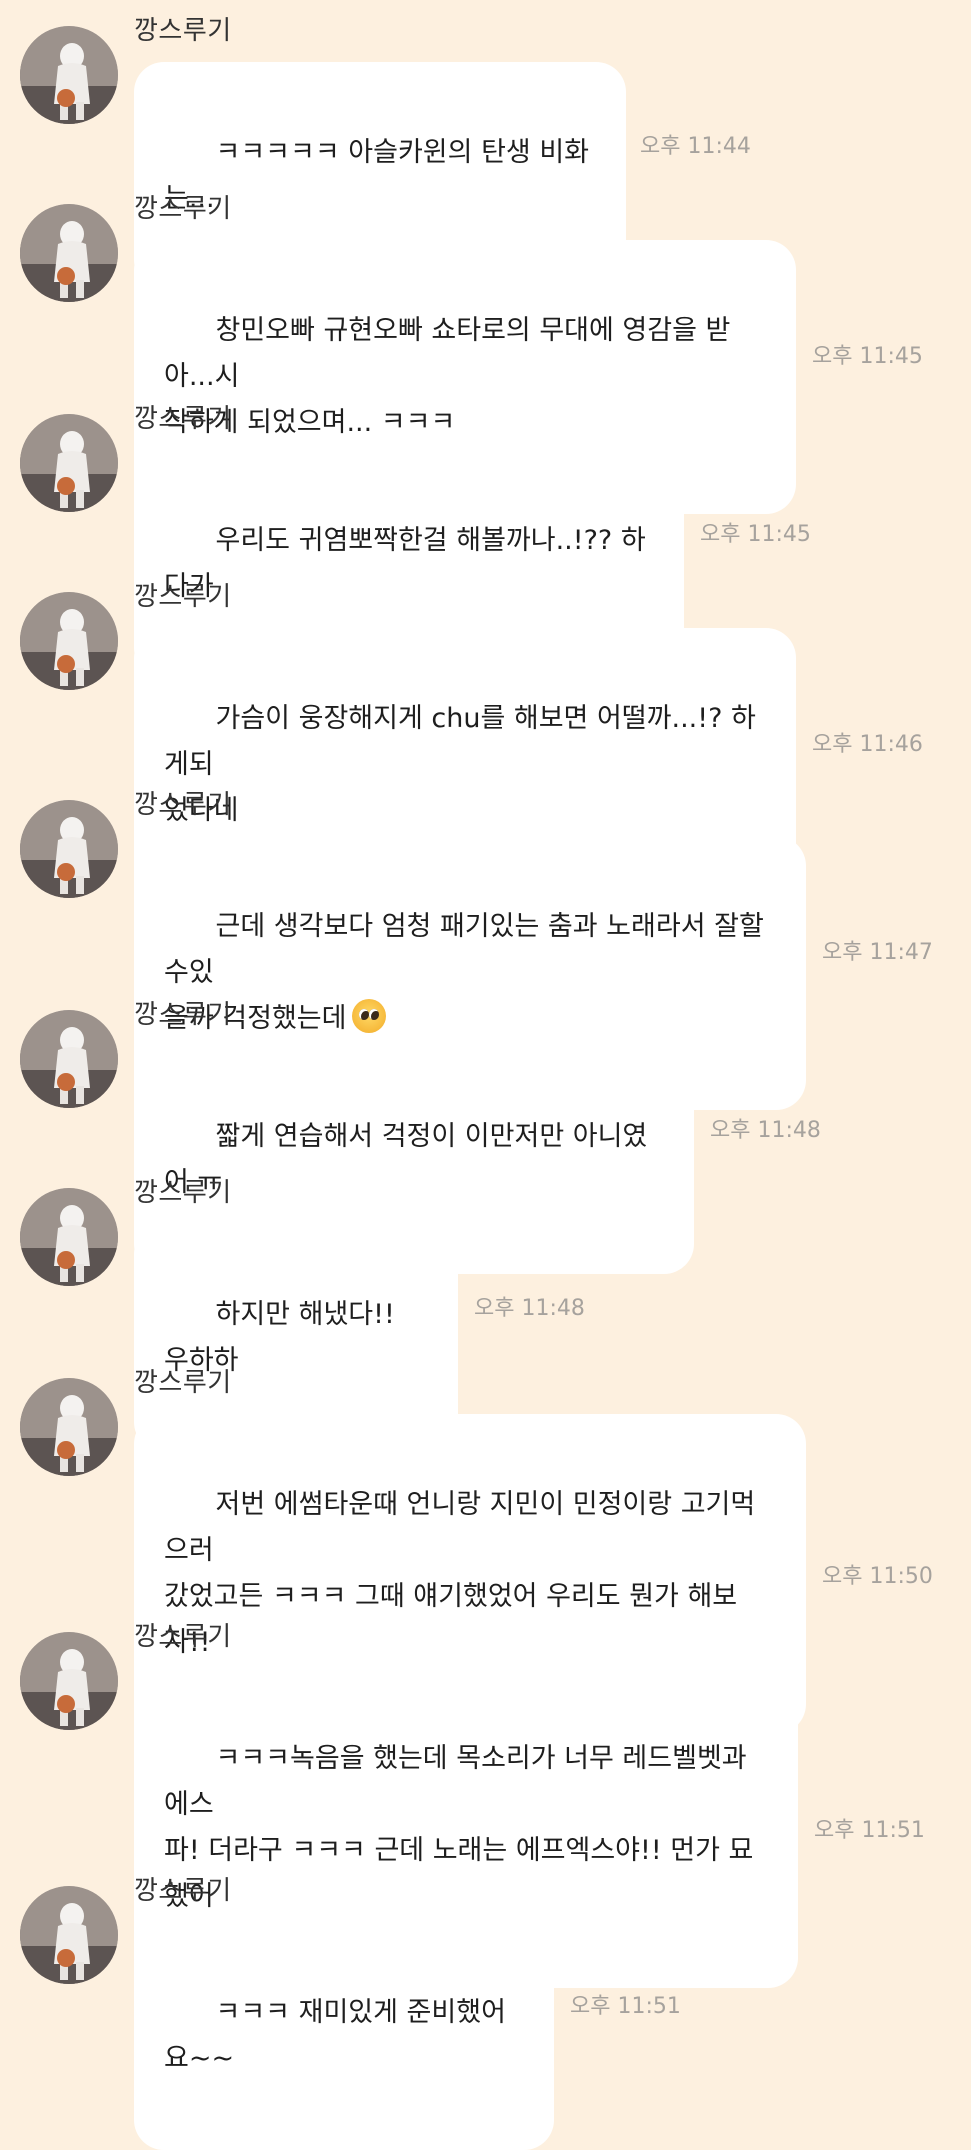  What do you see at coordinates (877, 952) in the screenshot?
I see `message-time: 오후 11:47` at bounding box center [877, 952].